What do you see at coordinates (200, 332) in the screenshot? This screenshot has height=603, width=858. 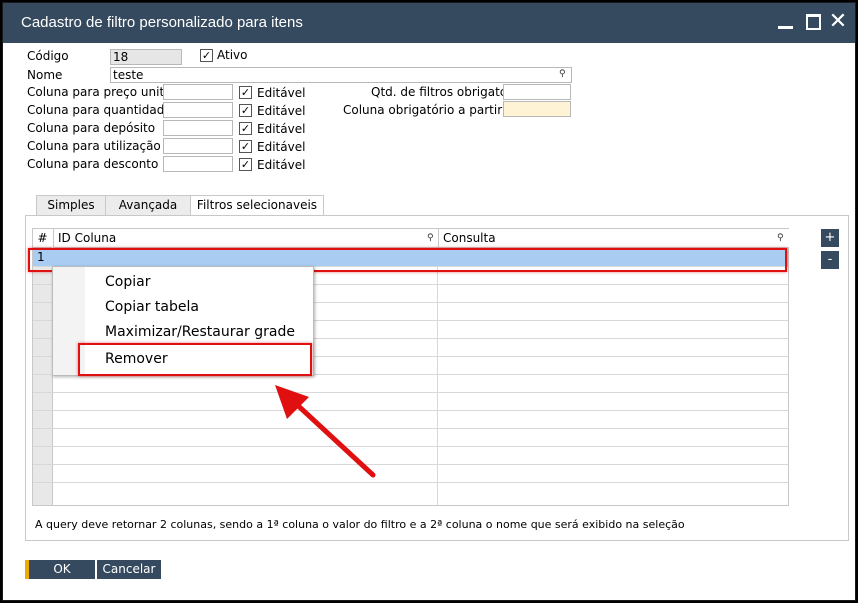 I see `menu-item-maximizar-restaurar: Maximizar/Restaurar grade` at bounding box center [200, 332].